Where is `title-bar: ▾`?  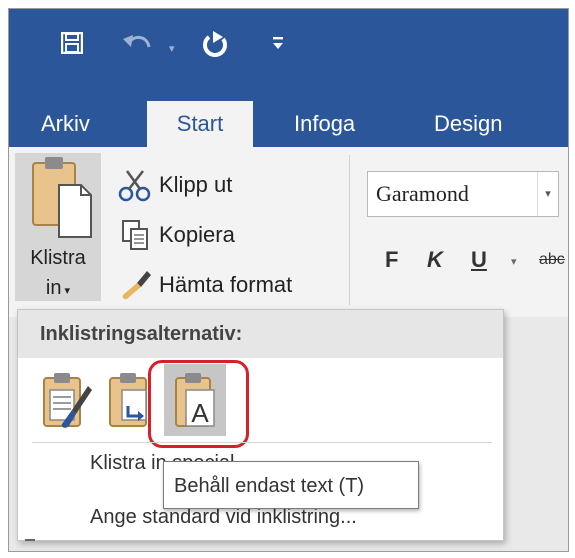 title-bar: ▾ is located at coordinates (288, 50).